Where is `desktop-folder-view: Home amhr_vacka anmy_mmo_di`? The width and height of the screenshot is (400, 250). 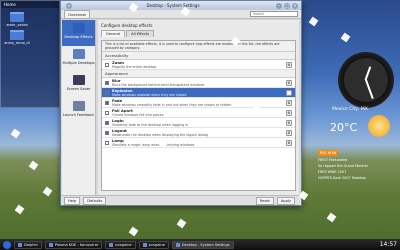 desktop-folder-view: Home amhr_vacka anmy_mmo_di is located at coordinates (30, 54).